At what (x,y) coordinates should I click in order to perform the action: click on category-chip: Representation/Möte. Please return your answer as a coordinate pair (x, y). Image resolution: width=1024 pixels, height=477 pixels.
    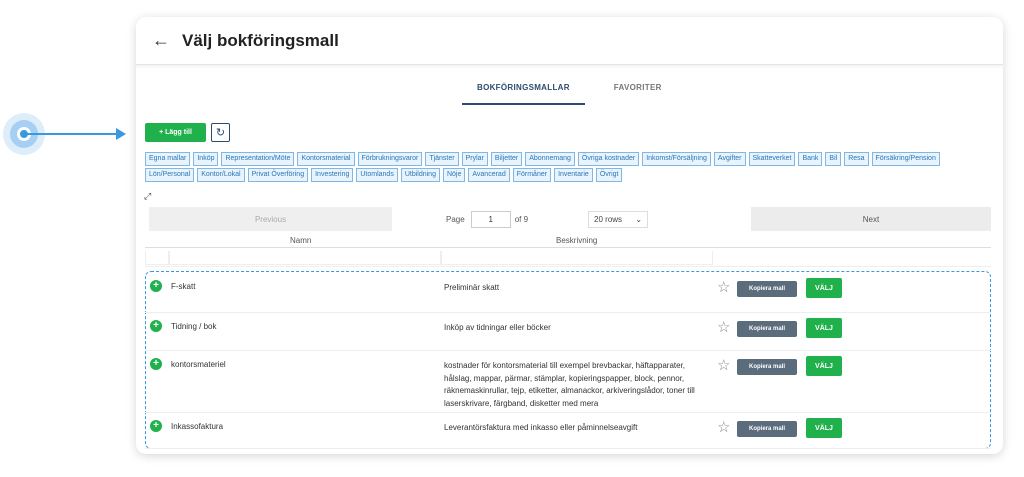
    Looking at the image, I should click on (258, 159).